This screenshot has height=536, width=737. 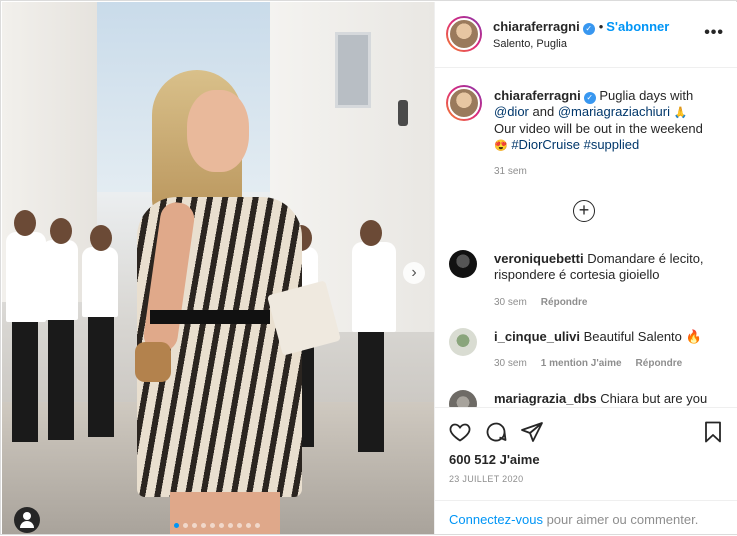 I want to click on praying-hands-icon: 🙏, so click(x=680, y=113).